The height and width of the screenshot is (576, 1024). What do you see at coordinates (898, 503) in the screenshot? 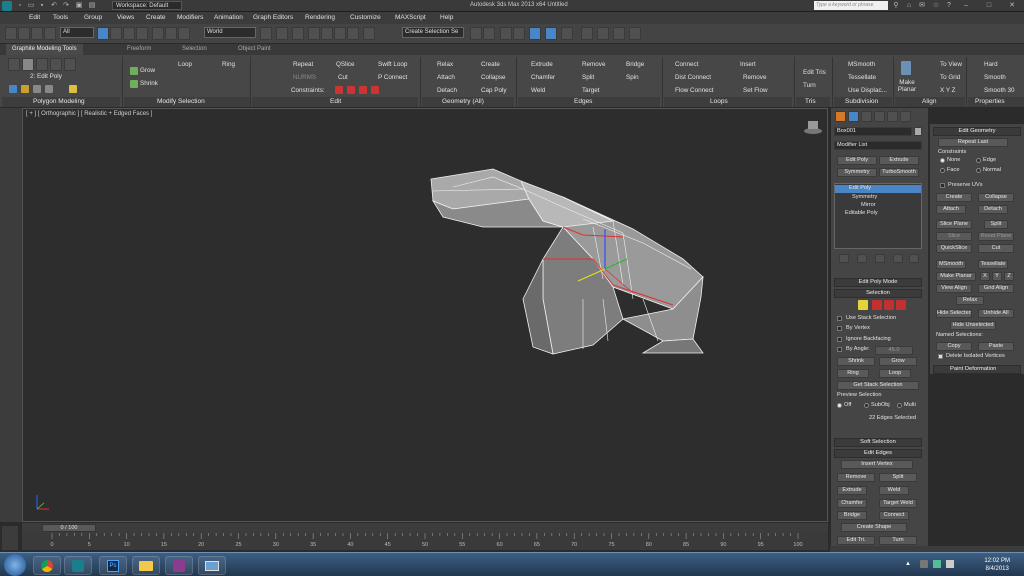
I see `target-weld-button: Target Weld` at bounding box center [898, 503].